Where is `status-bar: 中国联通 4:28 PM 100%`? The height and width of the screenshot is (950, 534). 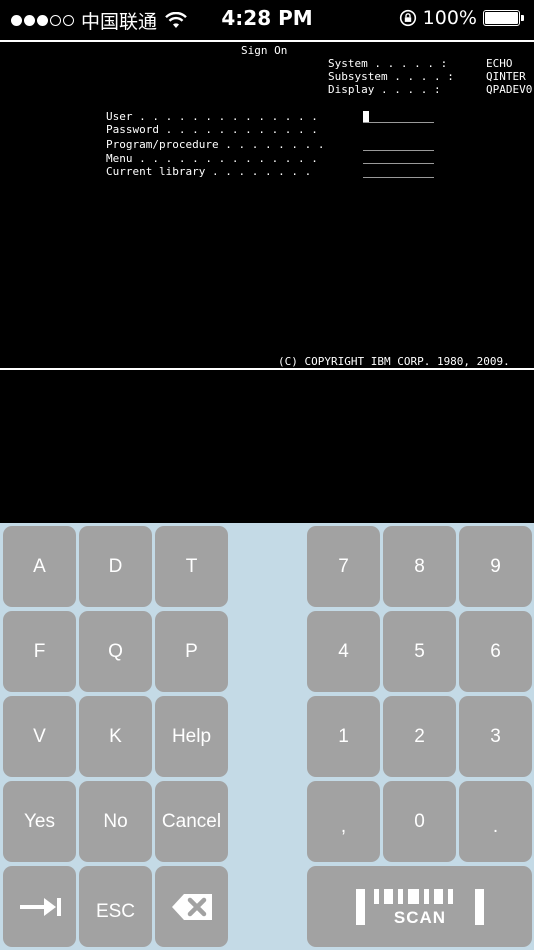
status-bar: 中国联通 4:28 PM 100% is located at coordinates (267, 19).